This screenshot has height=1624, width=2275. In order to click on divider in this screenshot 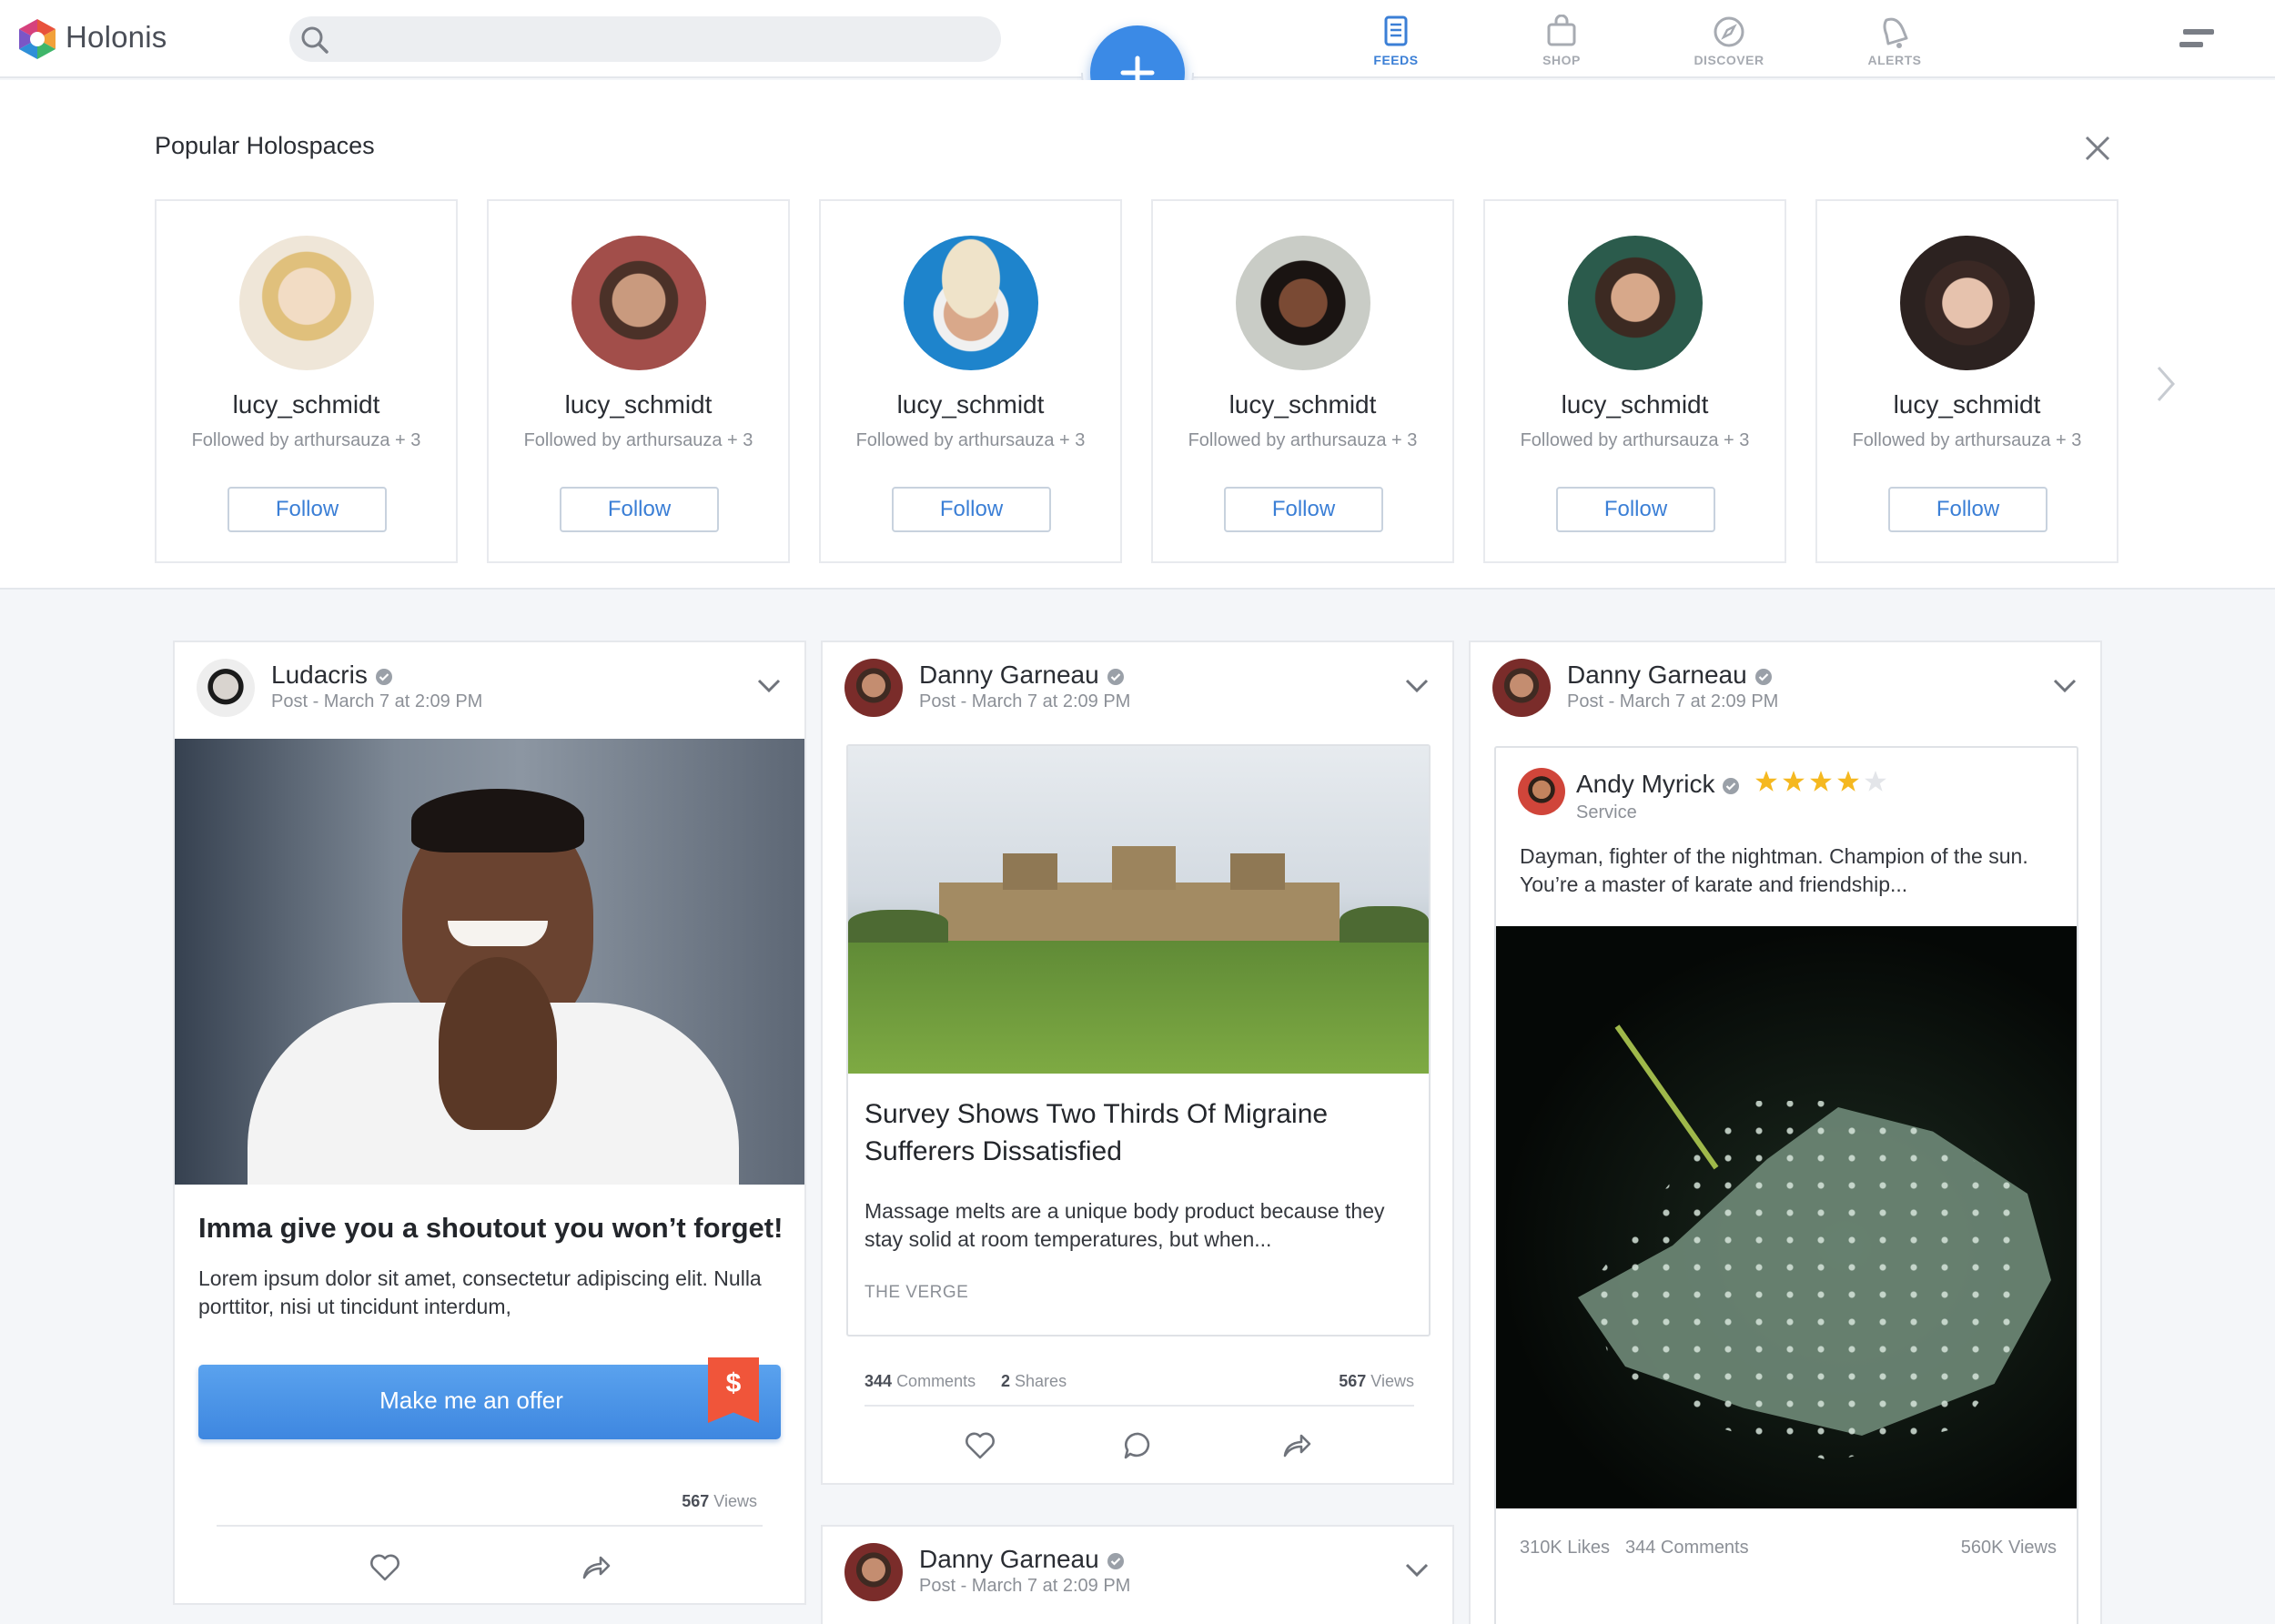, I will do `click(1139, 1406)`.